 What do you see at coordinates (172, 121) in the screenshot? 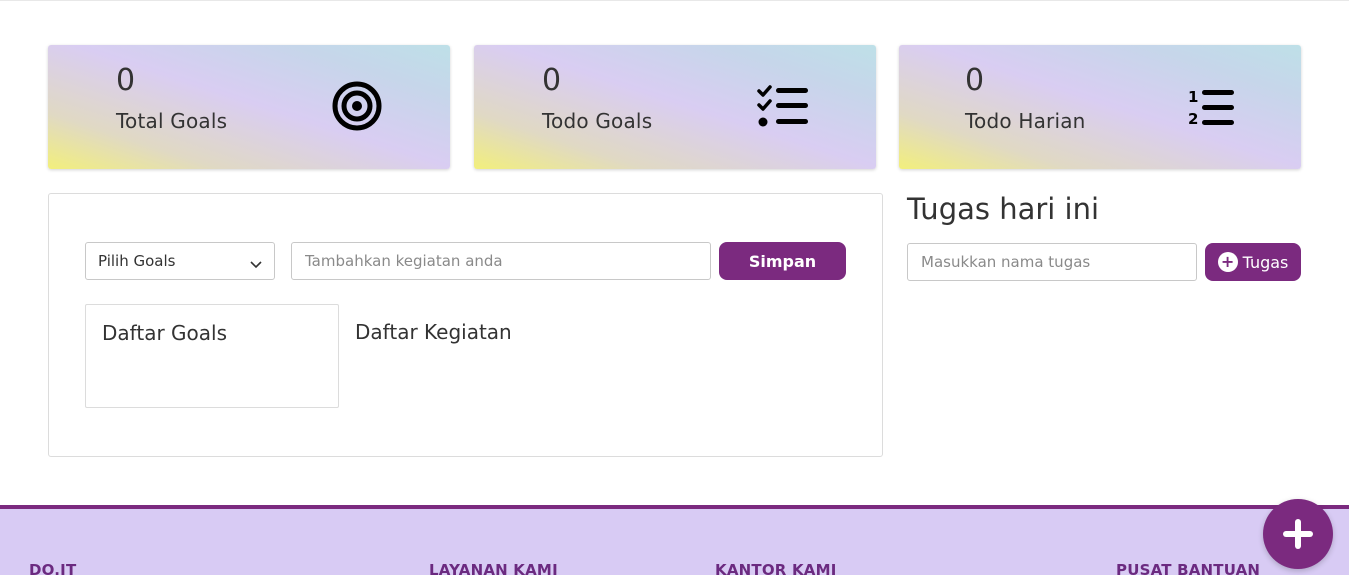
I see `stat-label: Total Goals` at bounding box center [172, 121].